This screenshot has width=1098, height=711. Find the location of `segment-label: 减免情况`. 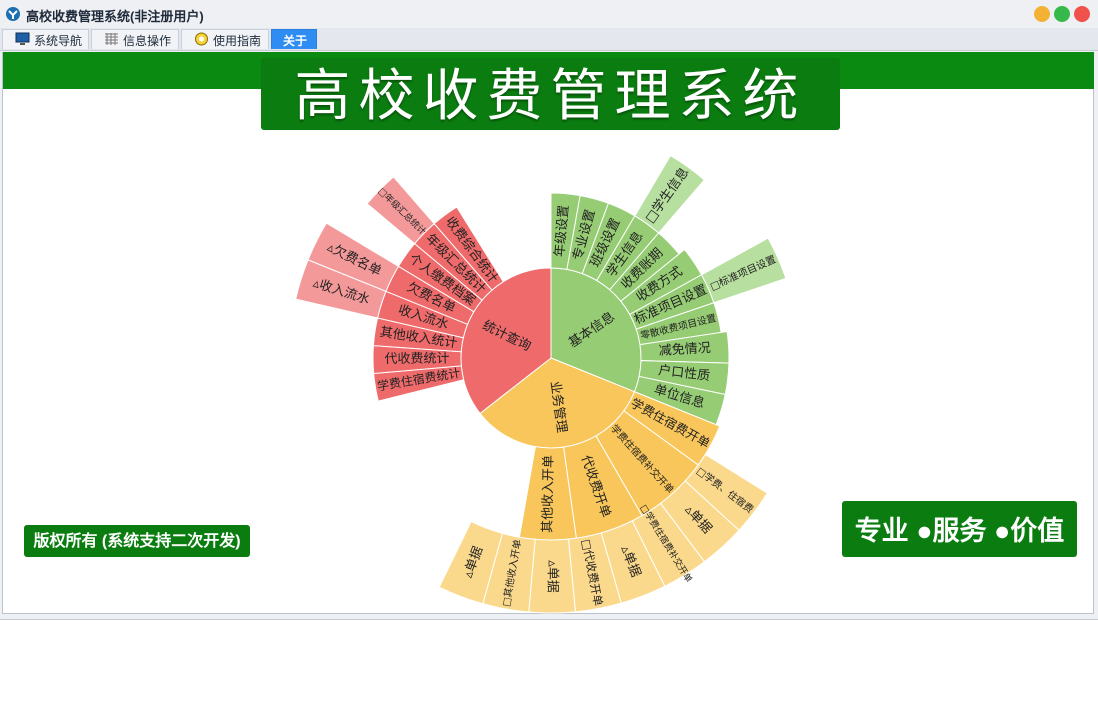

segment-label: 减免情况 is located at coordinates (684, 350).